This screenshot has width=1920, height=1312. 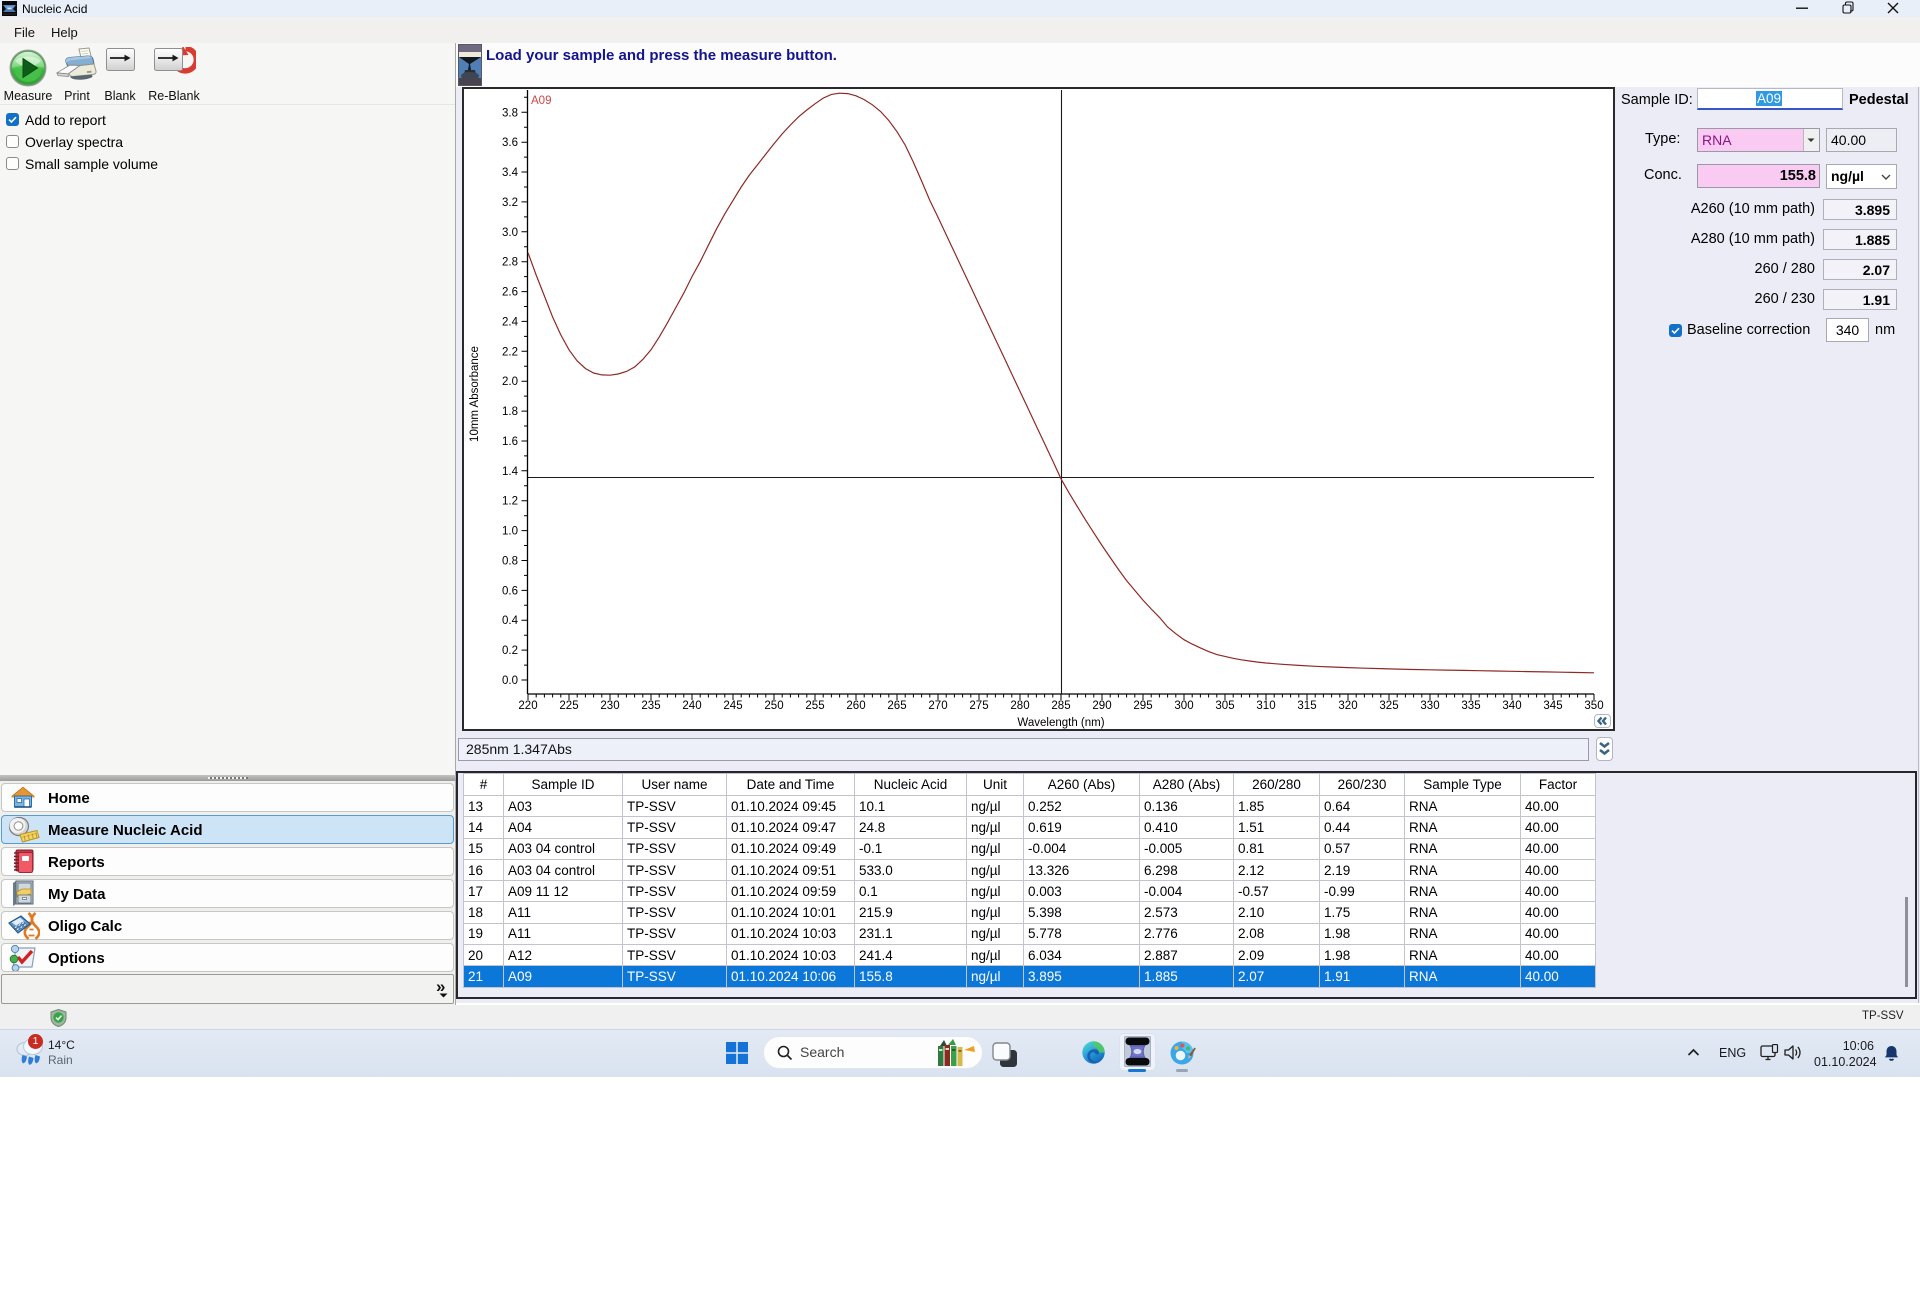 I want to click on svg-text: 0.0, so click(x=510, y=681).